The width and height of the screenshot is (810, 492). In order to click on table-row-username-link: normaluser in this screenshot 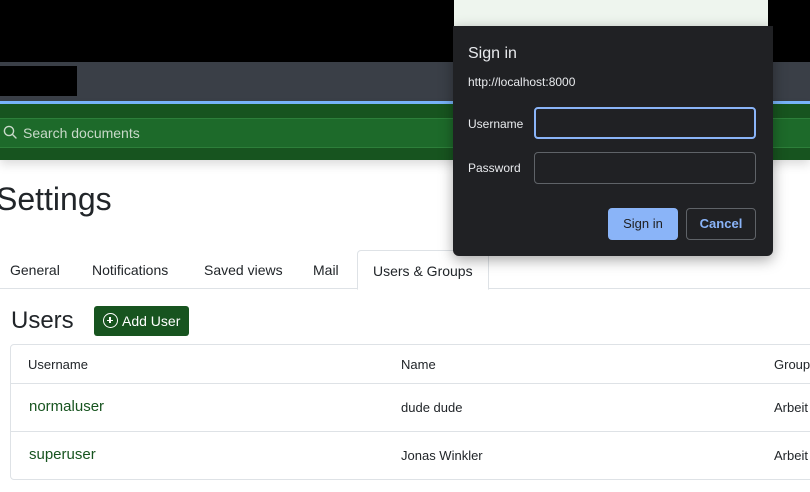, I will do `click(66, 406)`.